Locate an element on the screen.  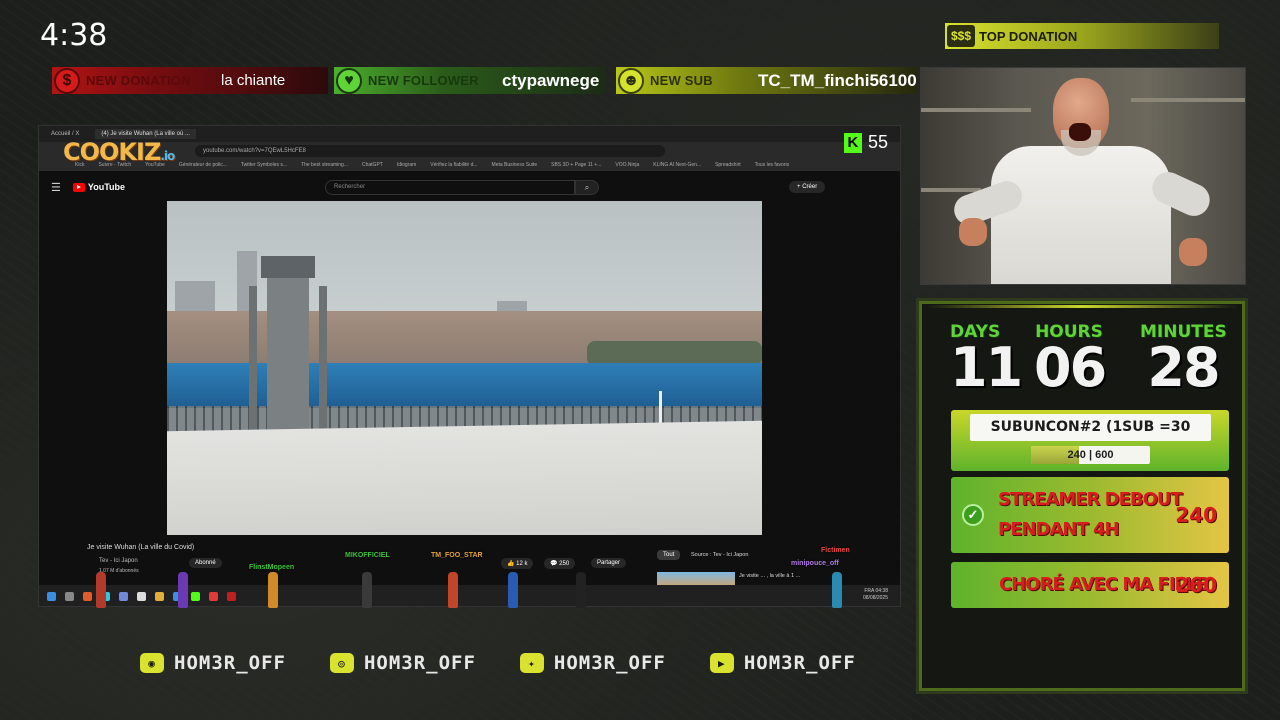
tower-cap is located at coordinates (288, 267).